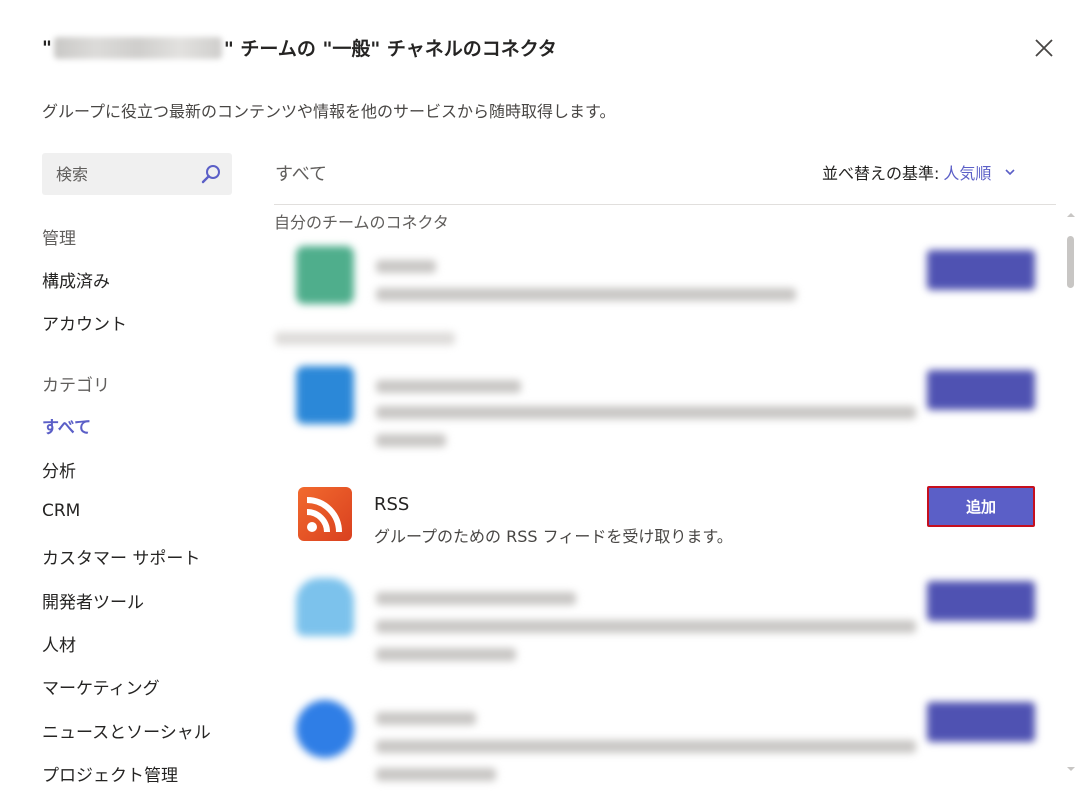 The image size is (1084, 800). What do you see at coordinates (93, 600) in the screenshot?
I see `sidebar-item-developer-tools: 開発者ツール` at bounding box center [93, 600].